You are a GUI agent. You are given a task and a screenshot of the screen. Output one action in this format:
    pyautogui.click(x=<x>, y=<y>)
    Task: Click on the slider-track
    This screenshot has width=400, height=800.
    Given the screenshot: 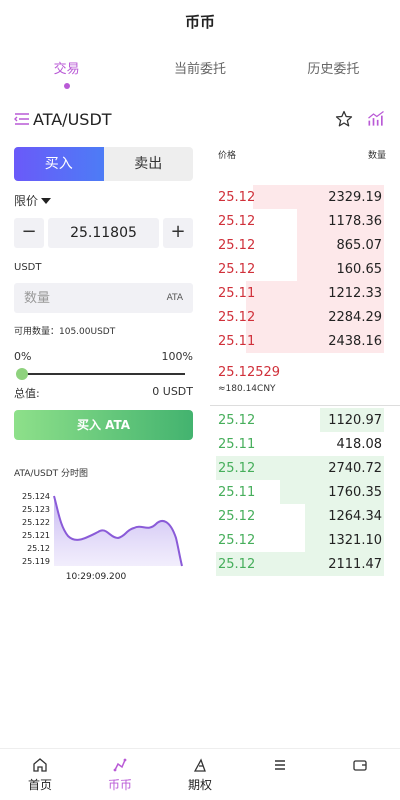 What is the action you would take?
    pyautogui.click(x=103, y=374)
    